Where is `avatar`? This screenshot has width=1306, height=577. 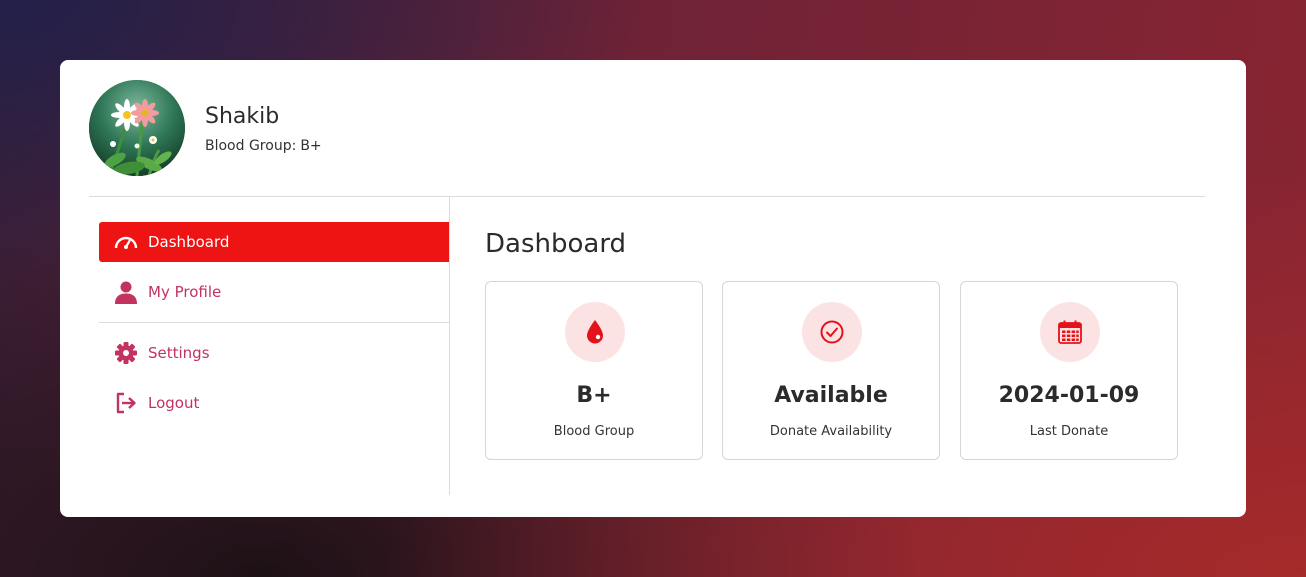 avatar is located at coordinates (137, 128).